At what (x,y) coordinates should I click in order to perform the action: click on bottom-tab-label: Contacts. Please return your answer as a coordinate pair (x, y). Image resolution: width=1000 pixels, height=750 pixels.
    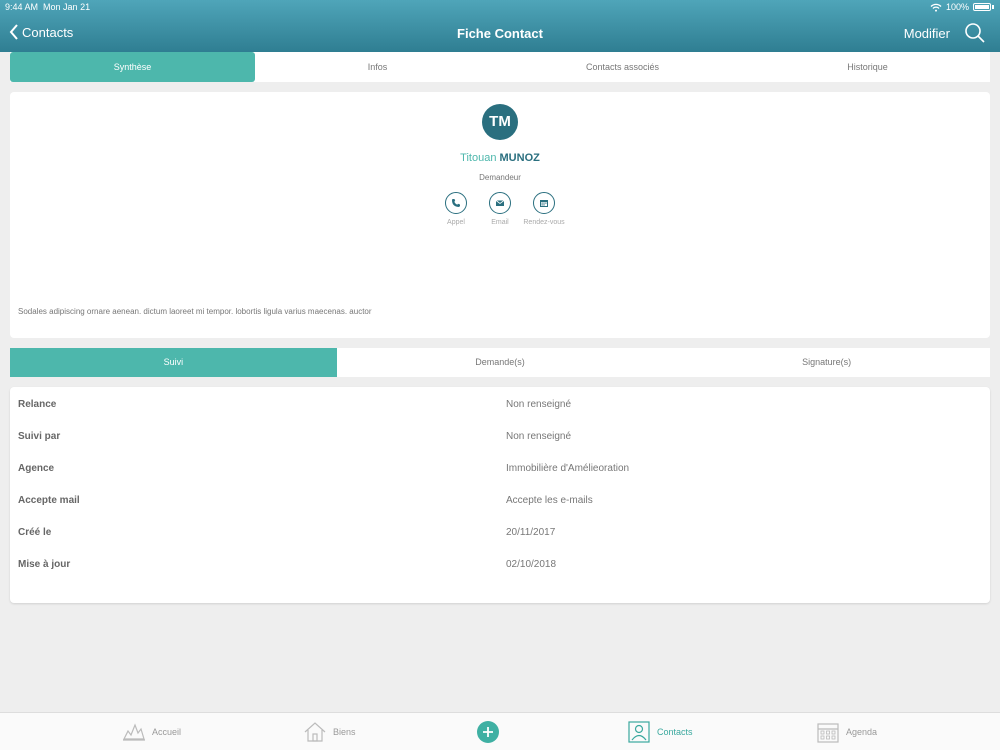
    Looking at the image, I should click on (675, 732).